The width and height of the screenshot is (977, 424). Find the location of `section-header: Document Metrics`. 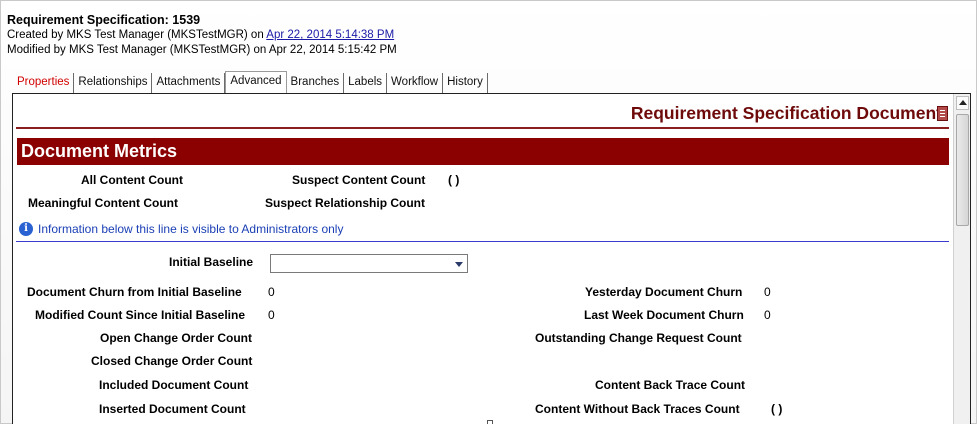

section-header: Document Metrics is located at coordinates (483, 151).